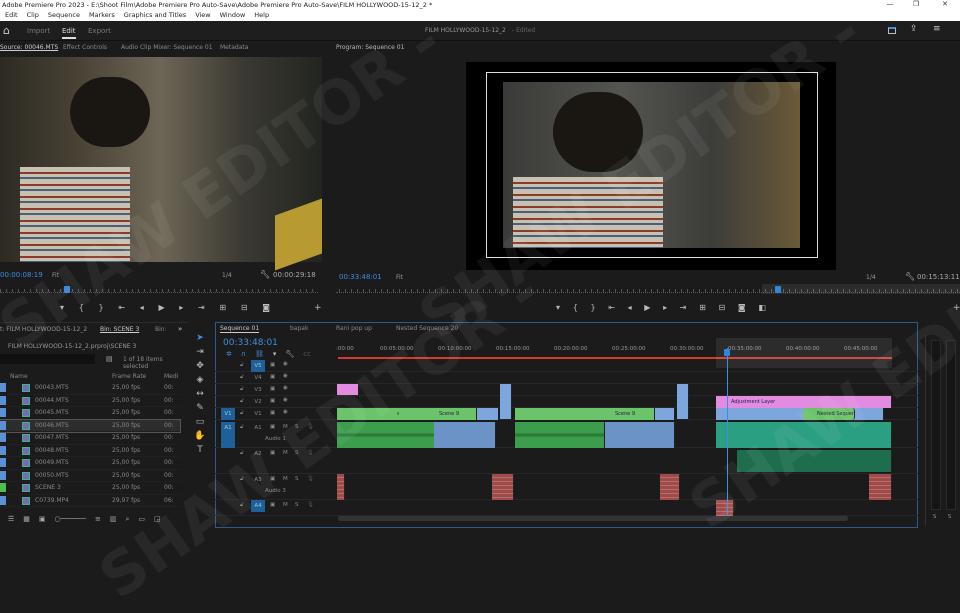  Describe the element at coordinates (592, 307) in the screenshot. I see `mark-out-icon: }` at that location.